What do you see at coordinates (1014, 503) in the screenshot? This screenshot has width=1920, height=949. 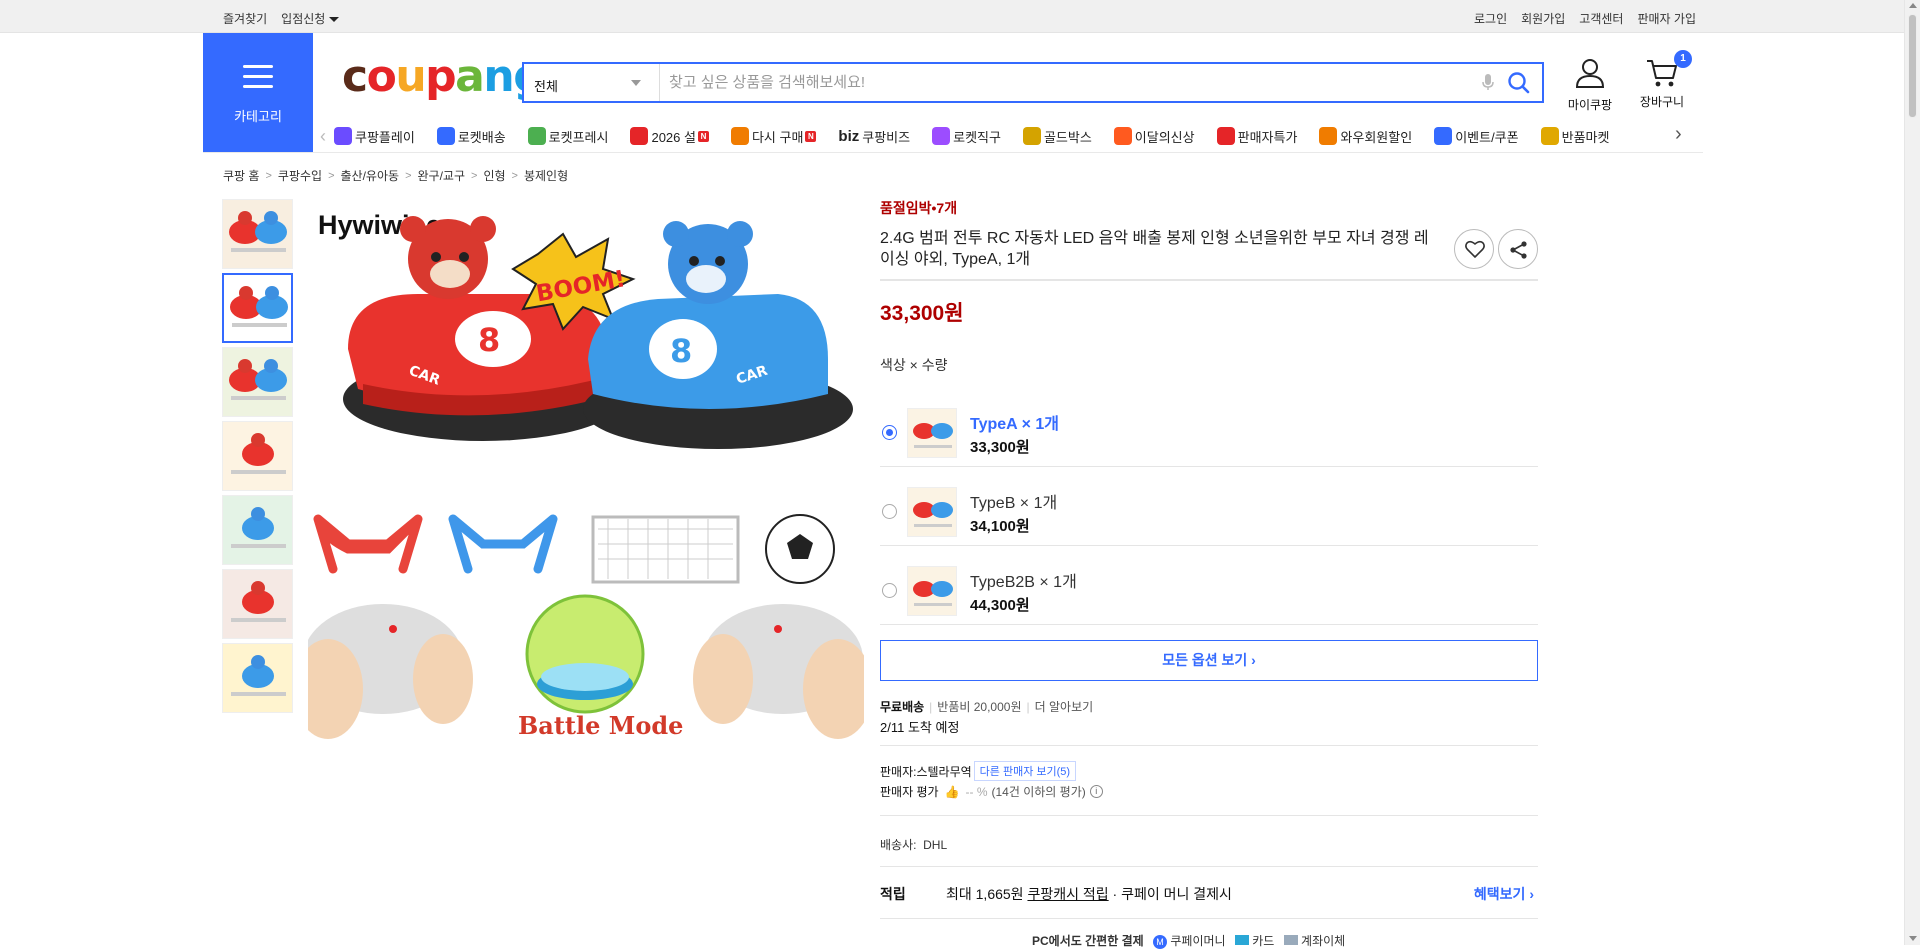 I see `option-name: TypeB × 1개` at bounding box center [1014, 503].